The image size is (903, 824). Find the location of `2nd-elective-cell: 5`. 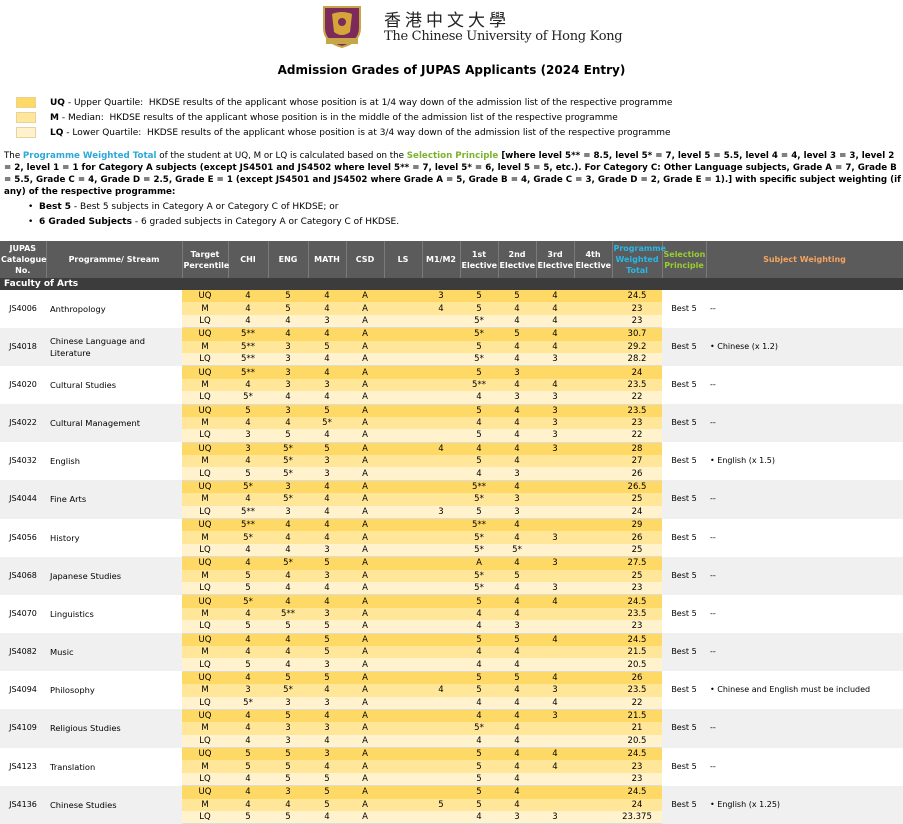

2nd-elective-cell: 5 is located at coordinates (517, 296).